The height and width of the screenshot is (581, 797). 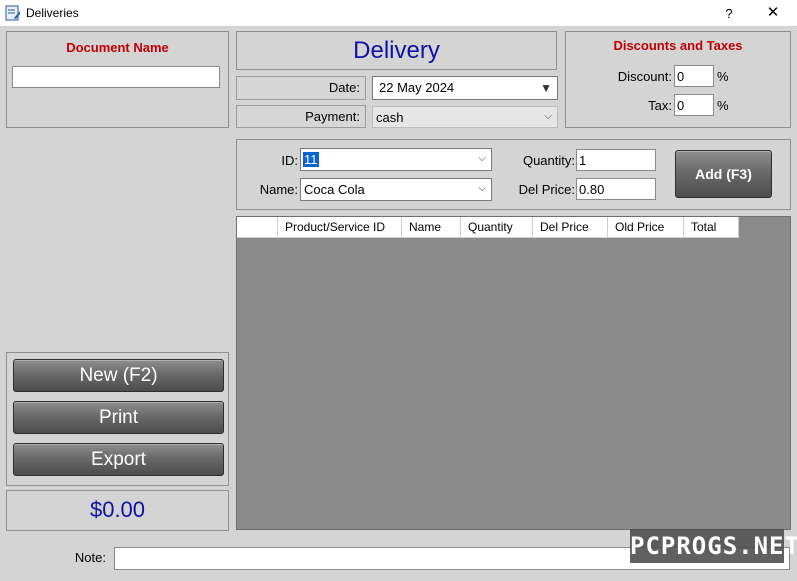 What do you see at coordinates (723, 174) in the screenshot?
I see `add-button: Add (F3)` at bounding box center [723, 174].